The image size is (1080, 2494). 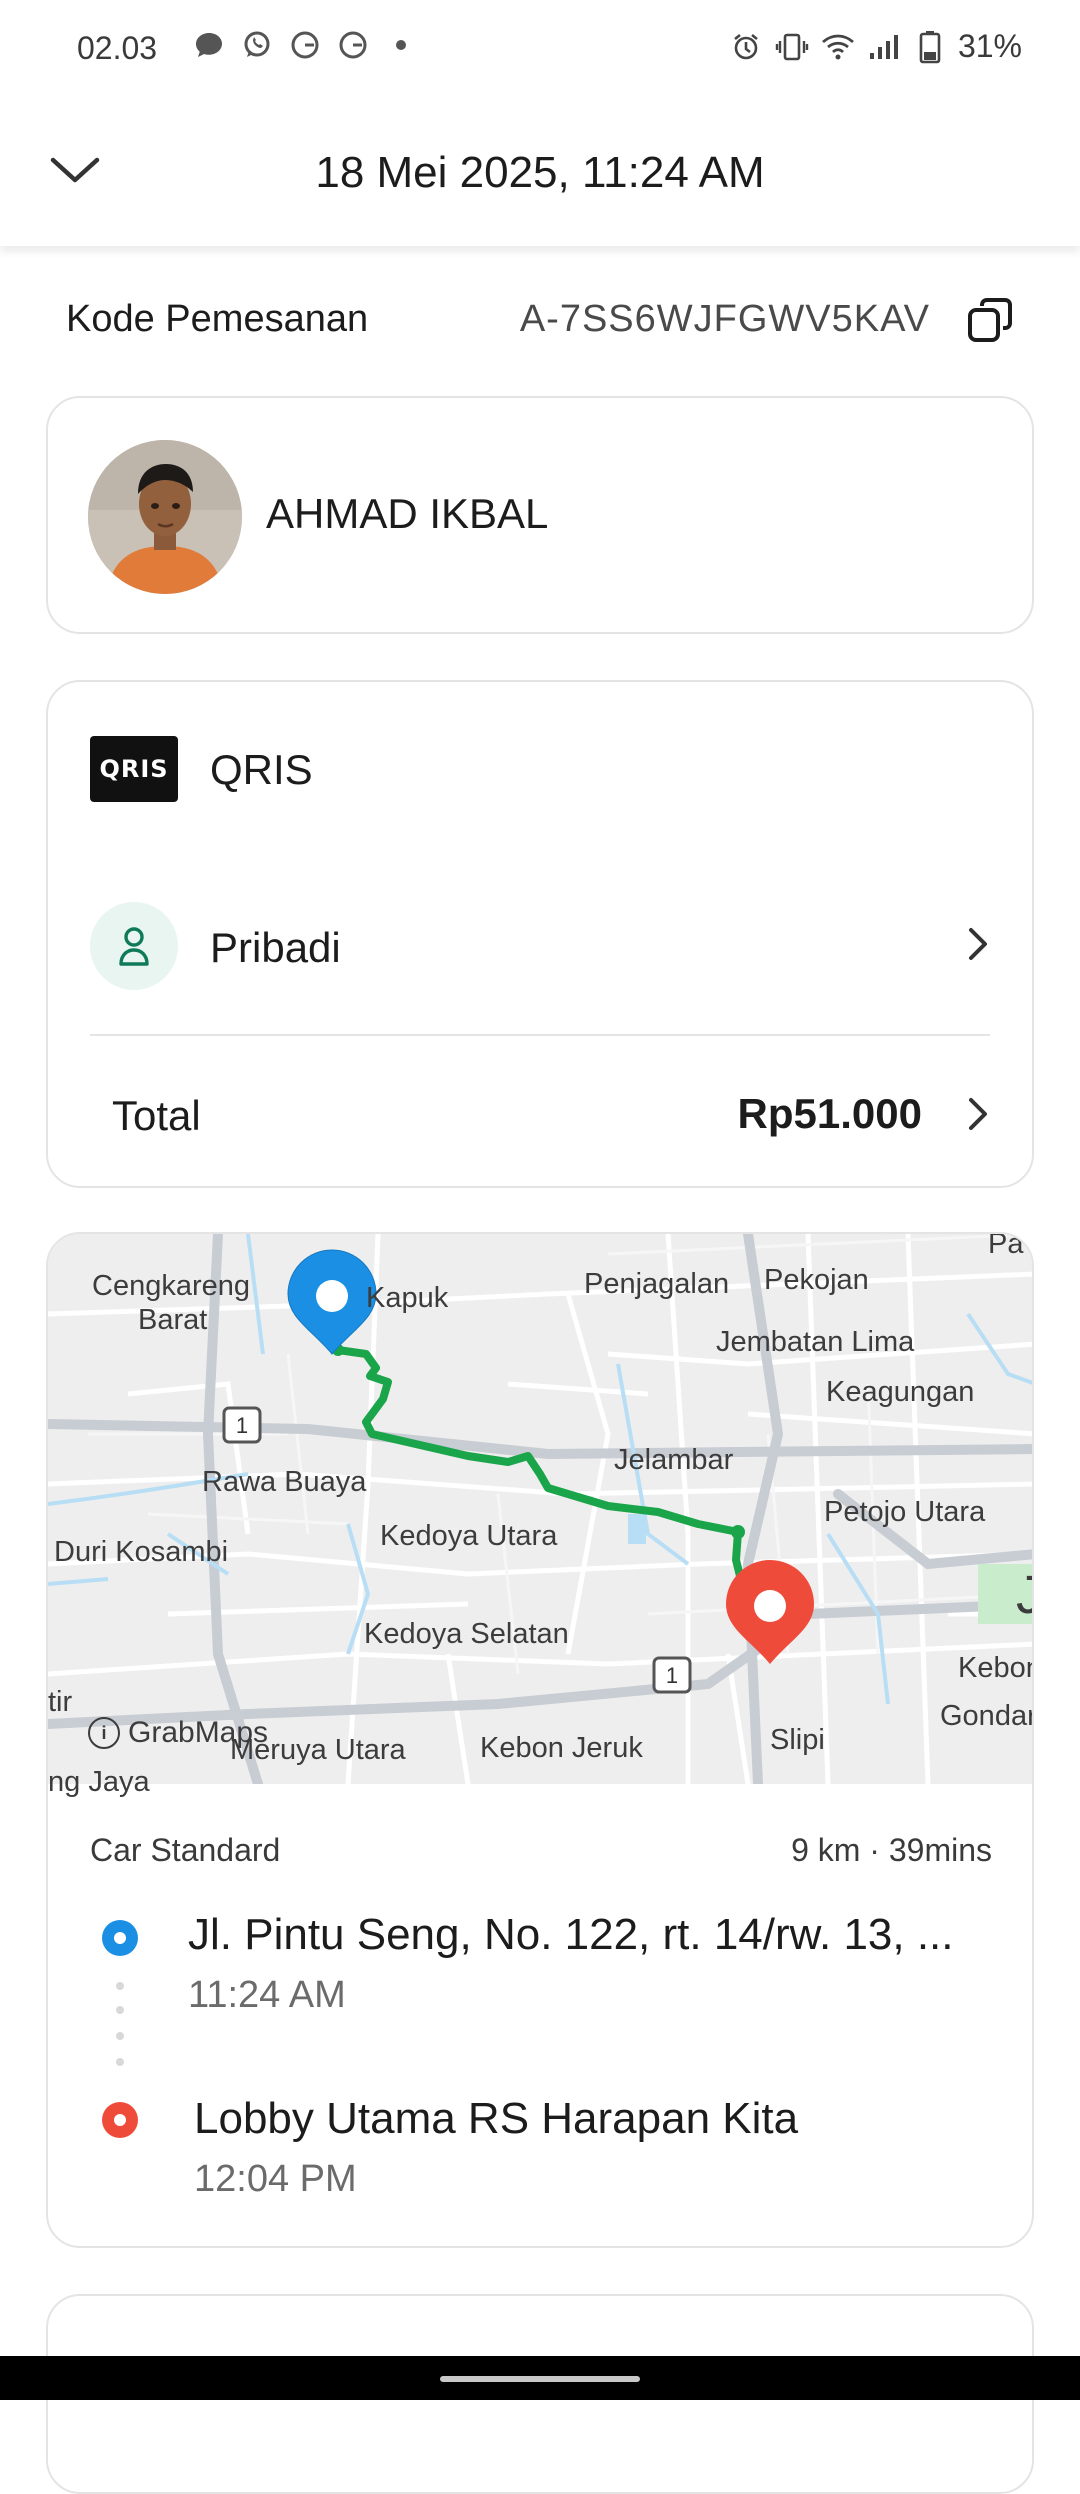 I want to click on map-label: Pa, so click(x=1006, y=1246).